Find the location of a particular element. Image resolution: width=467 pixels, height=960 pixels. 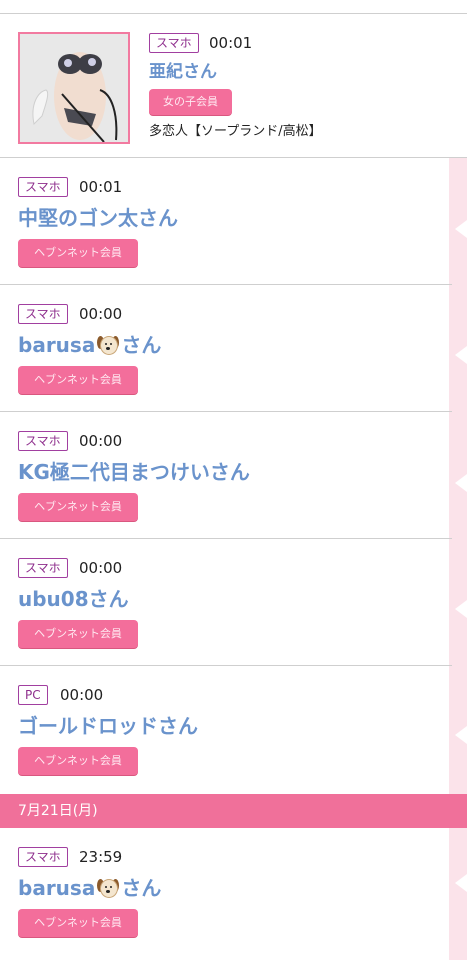

user-name-link: KG極二代目まつけいさん is located at coordinates (134, 472).